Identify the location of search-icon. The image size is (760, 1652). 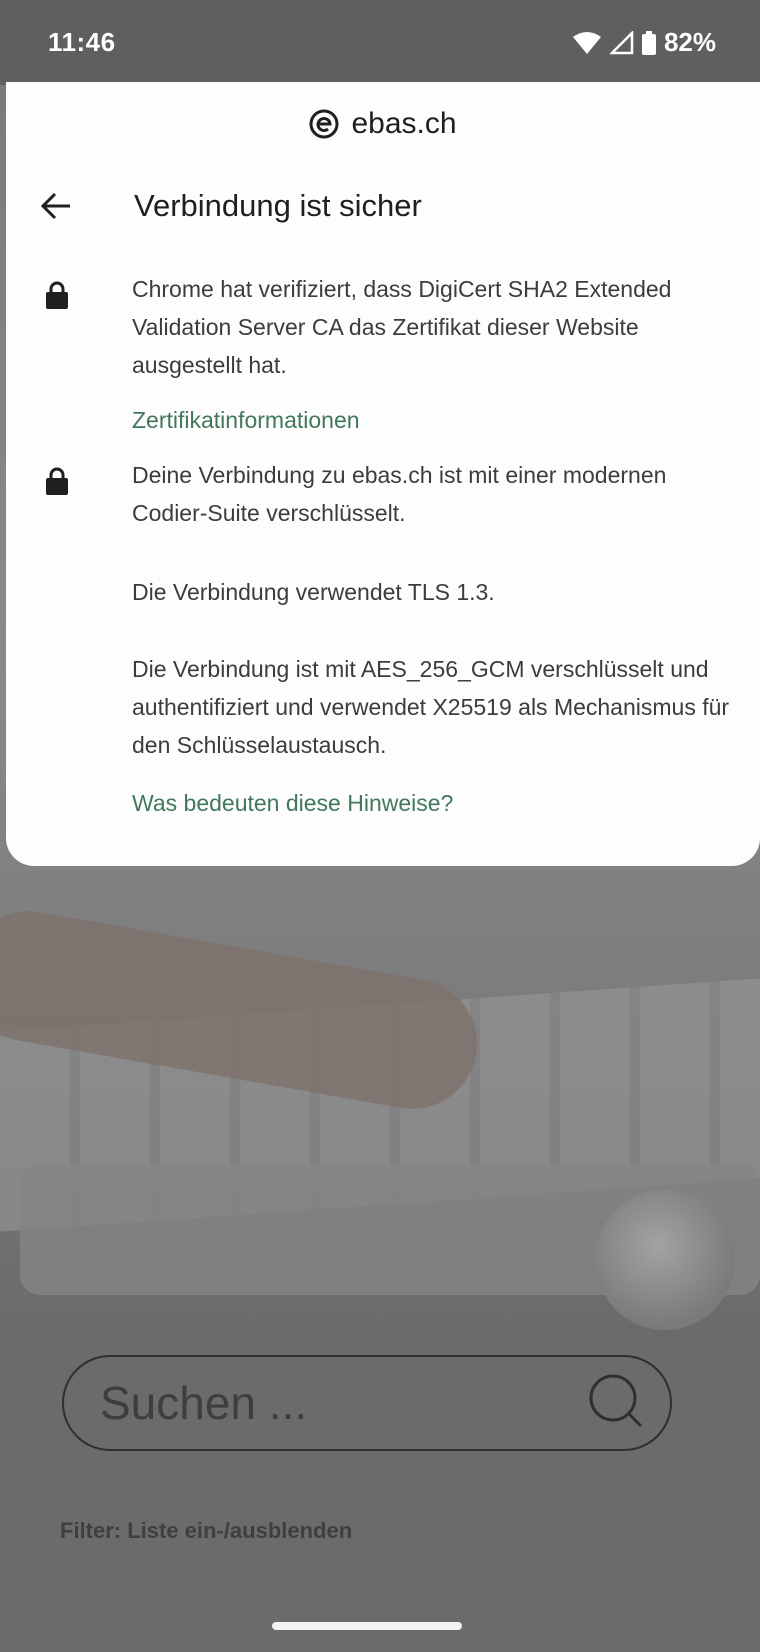
(616, 1403).